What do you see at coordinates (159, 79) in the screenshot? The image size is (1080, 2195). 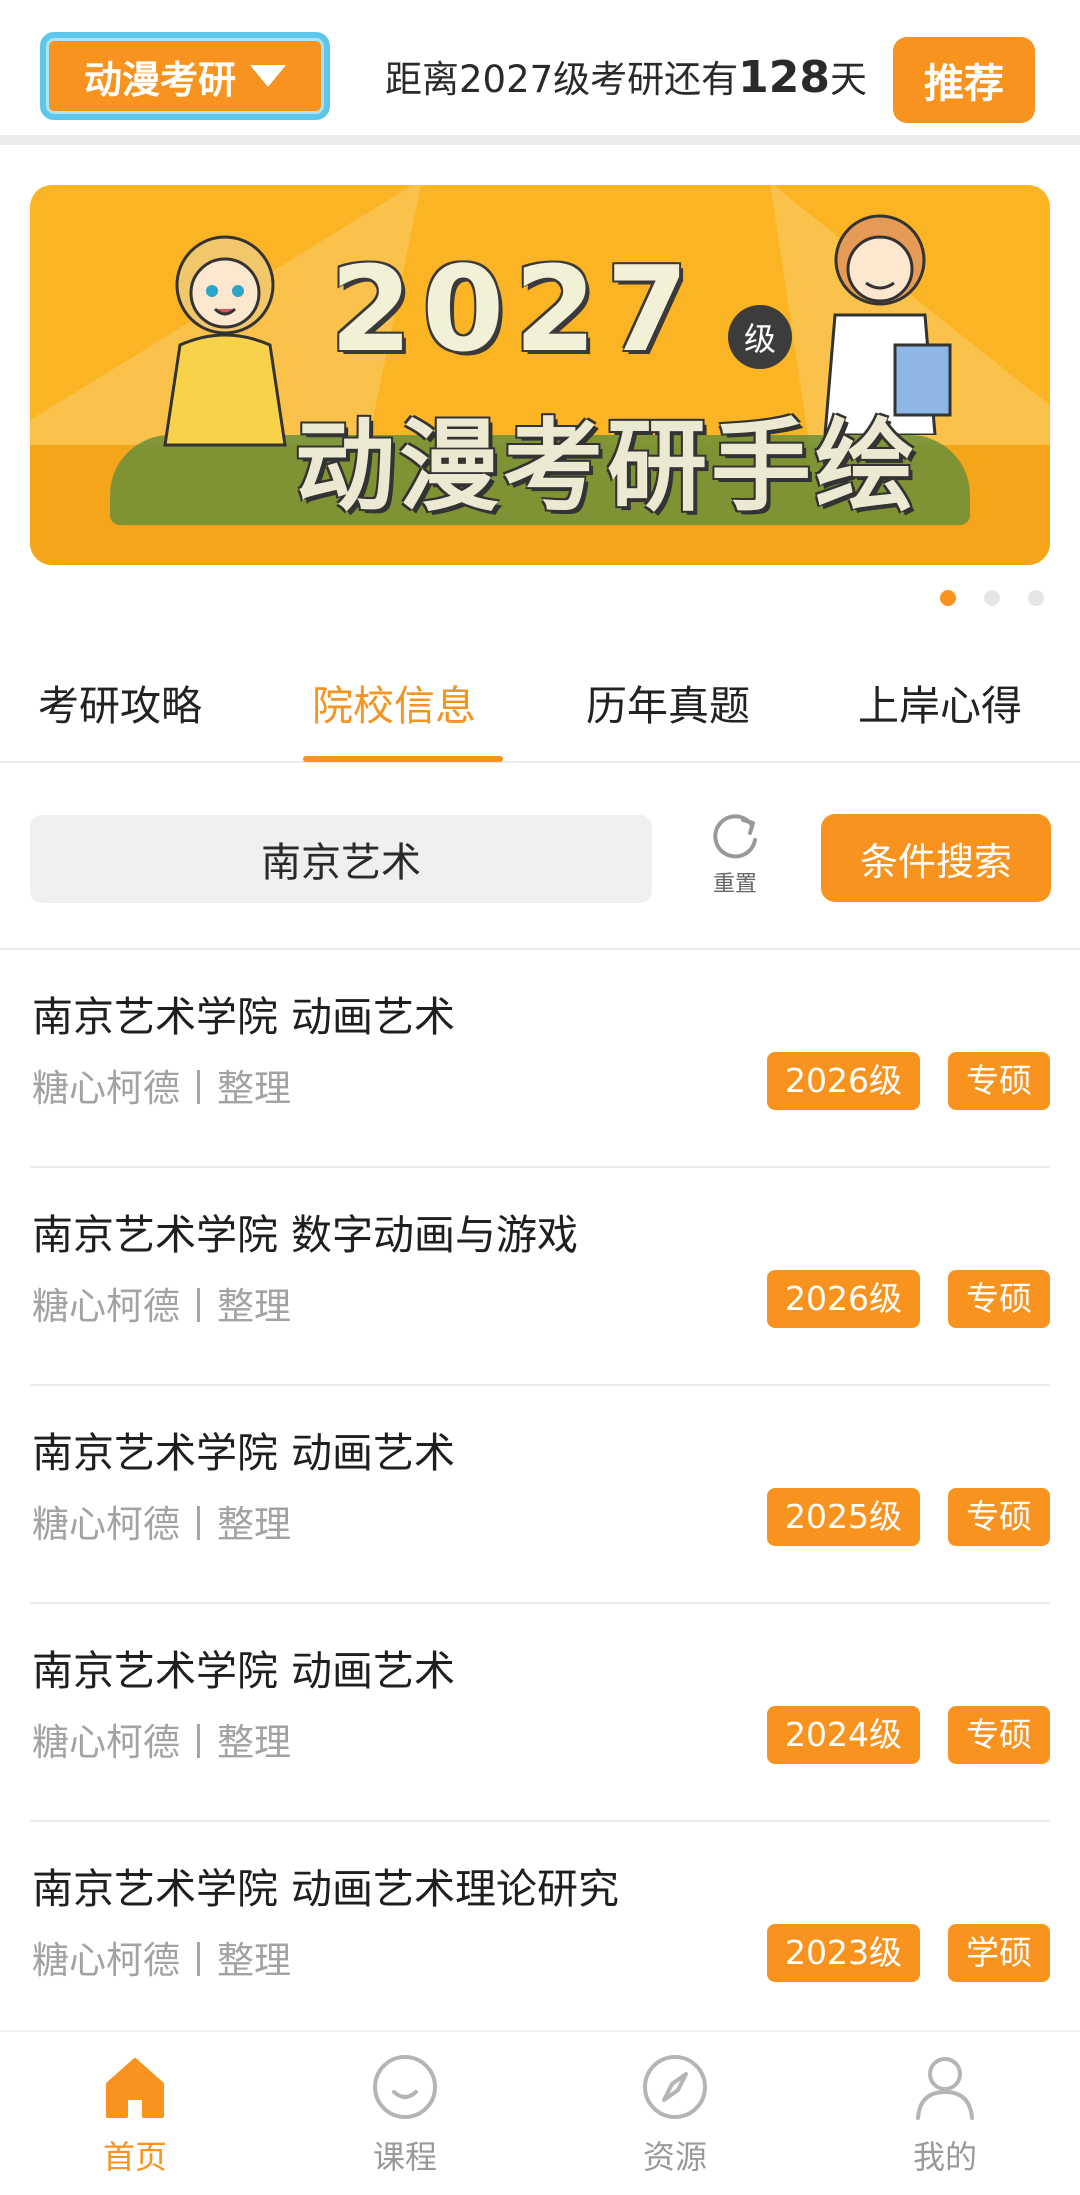 I see `app-switch-label: 动漫考研` at bounding box center [159, 79].